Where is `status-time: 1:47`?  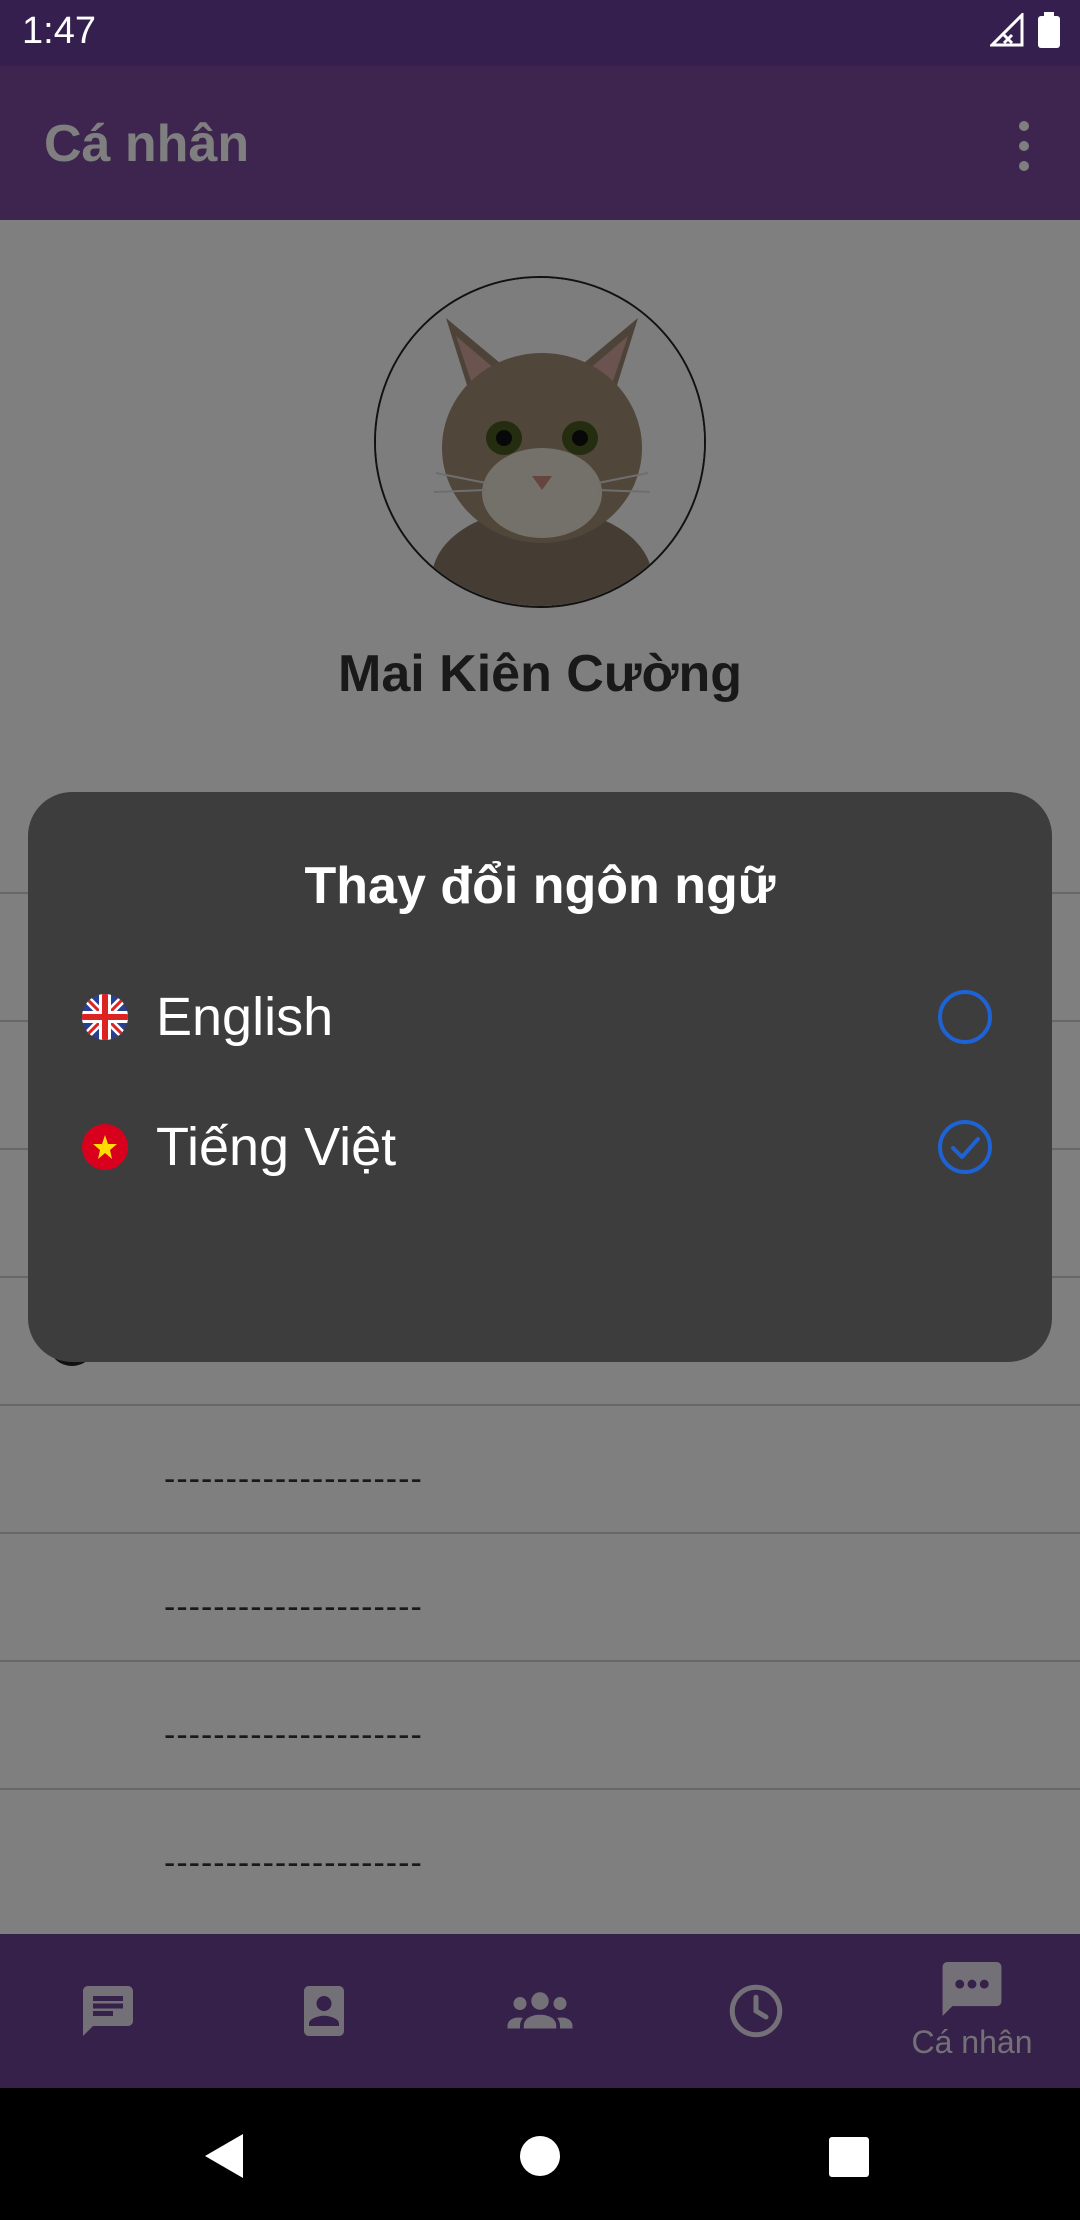 status-time: 1:47 is located at coordinates (59, 31).